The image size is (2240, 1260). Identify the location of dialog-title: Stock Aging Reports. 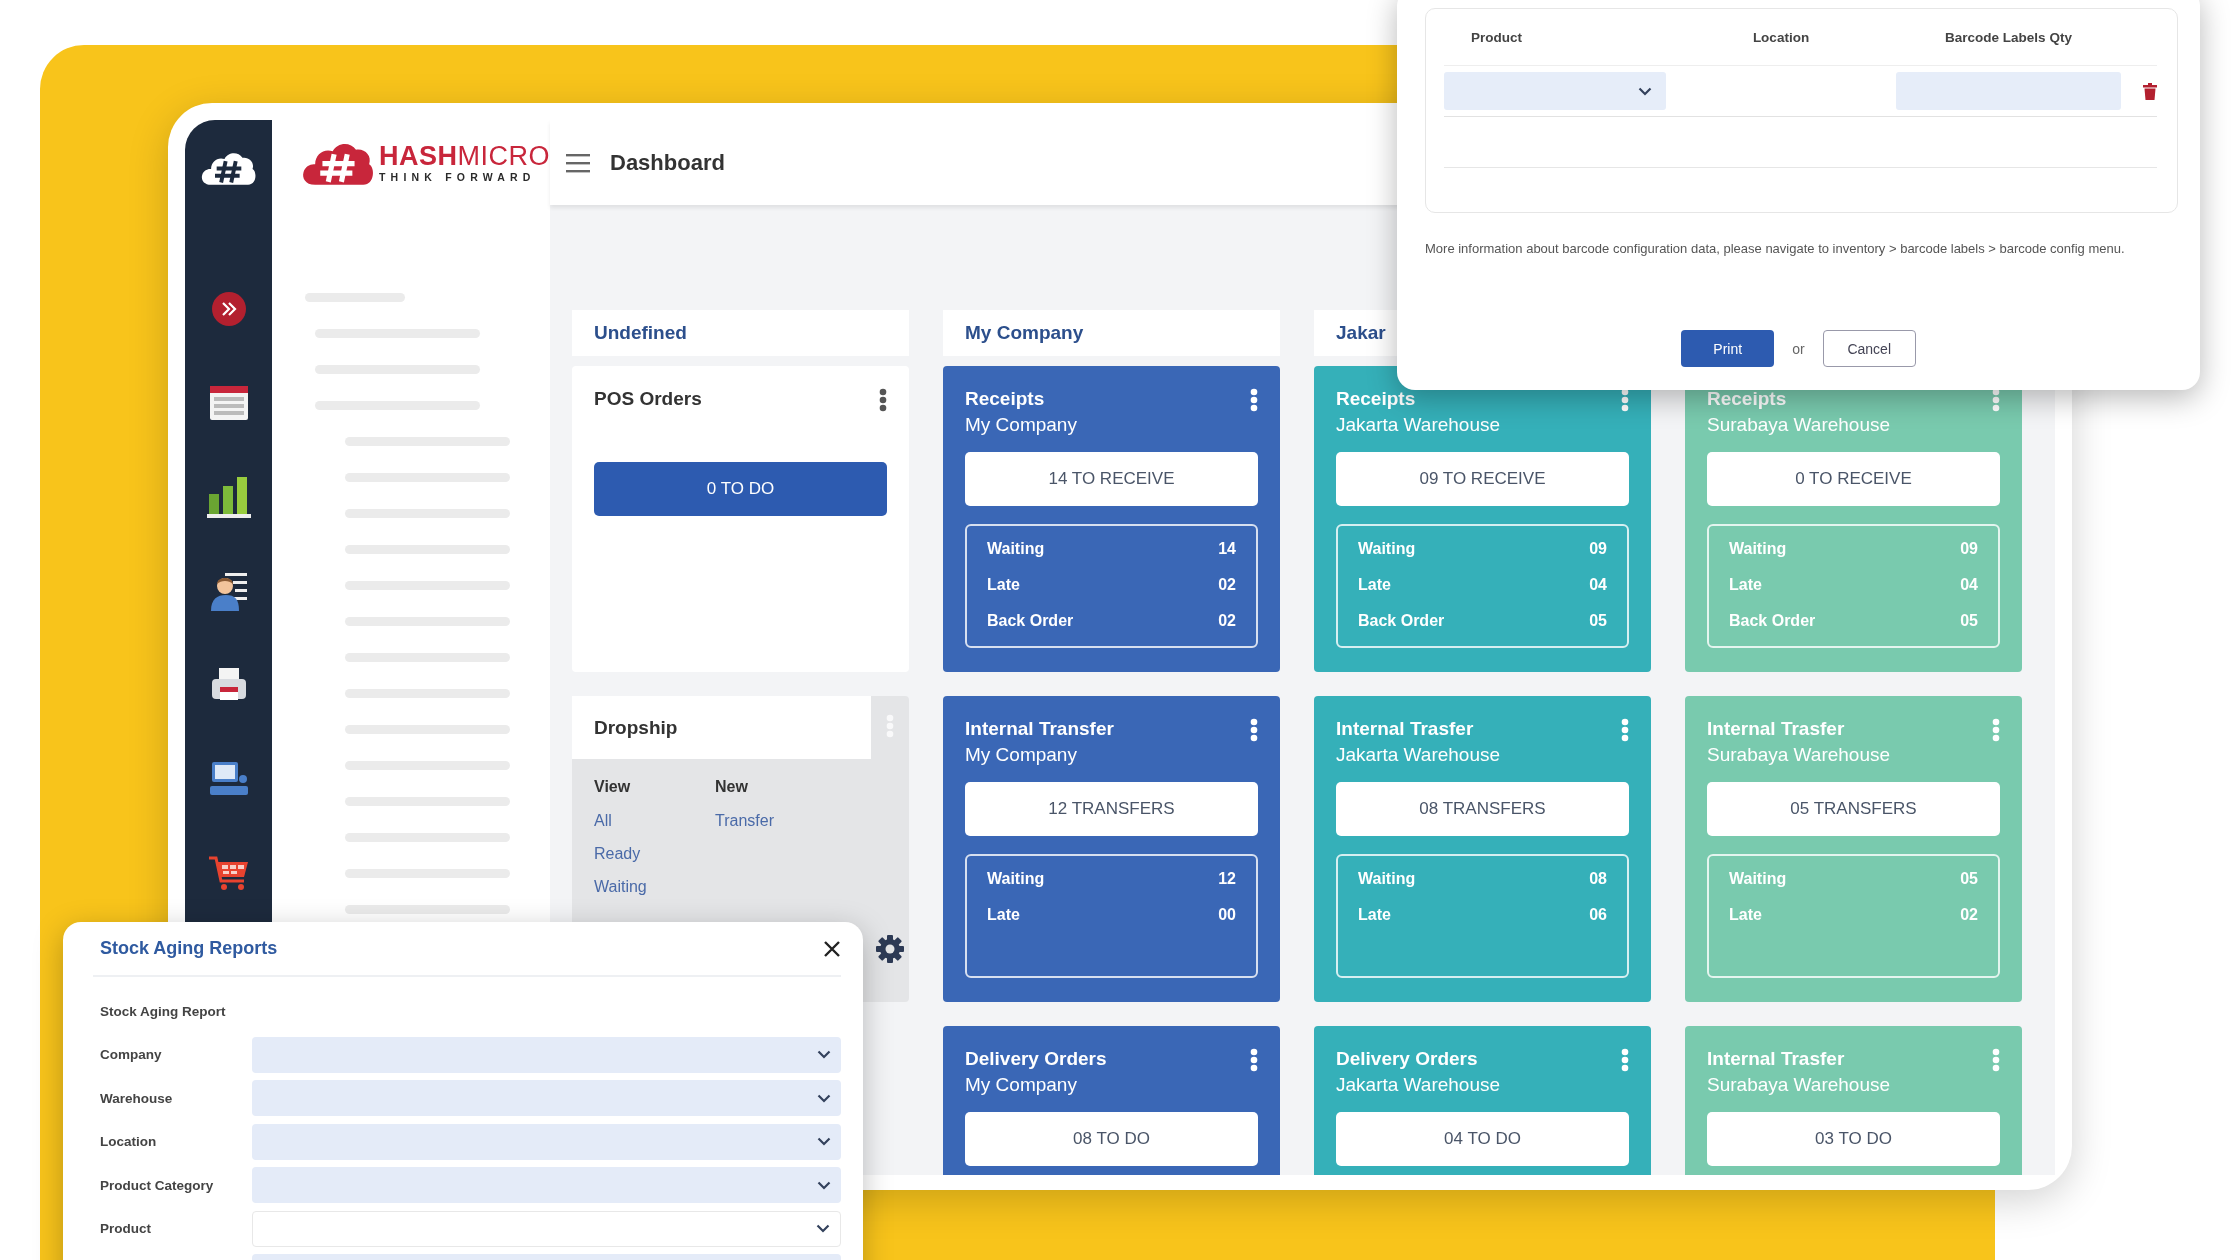
(189, 948).